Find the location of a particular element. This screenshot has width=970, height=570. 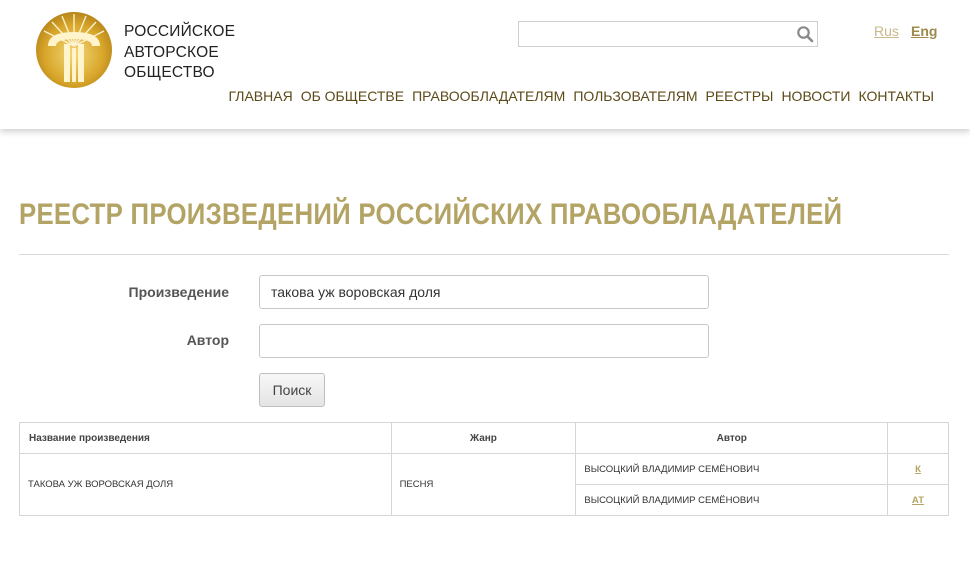

search-icon is located at coordinates (805, 34).